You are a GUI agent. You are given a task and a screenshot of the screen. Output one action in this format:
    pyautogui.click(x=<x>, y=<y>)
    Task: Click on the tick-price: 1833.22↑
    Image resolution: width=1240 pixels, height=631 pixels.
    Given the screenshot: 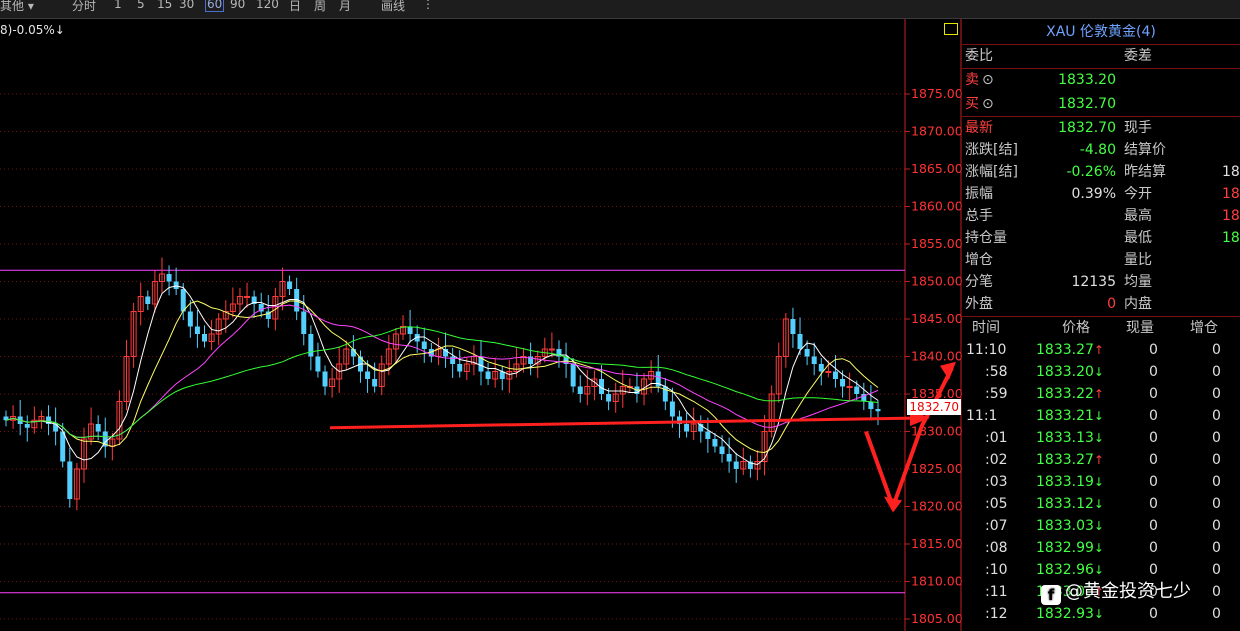 What is the action you would take?
    pyautogui.click(x=1070, y=394)
    